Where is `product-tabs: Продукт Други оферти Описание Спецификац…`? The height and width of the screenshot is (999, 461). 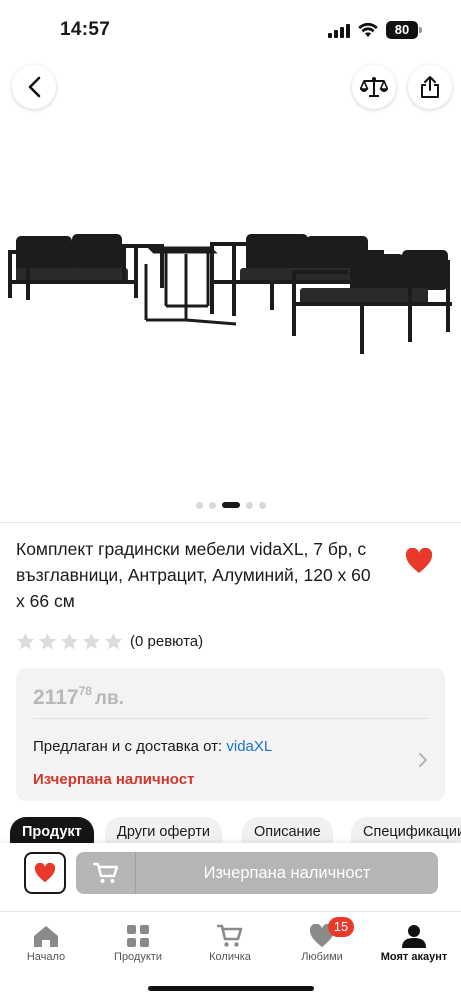
product-tabs: Продукт Други оферти Описание Спецификац… is located at coordinates (235, 830).